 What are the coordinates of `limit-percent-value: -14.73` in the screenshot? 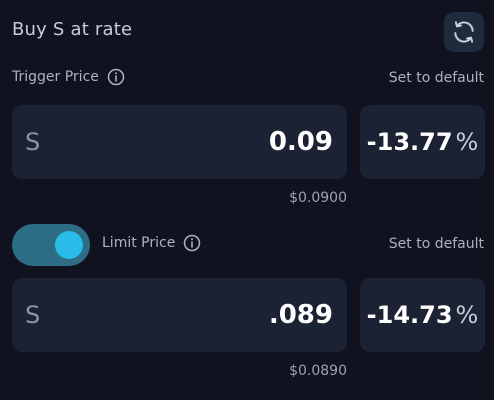 It's located at (409, 315).